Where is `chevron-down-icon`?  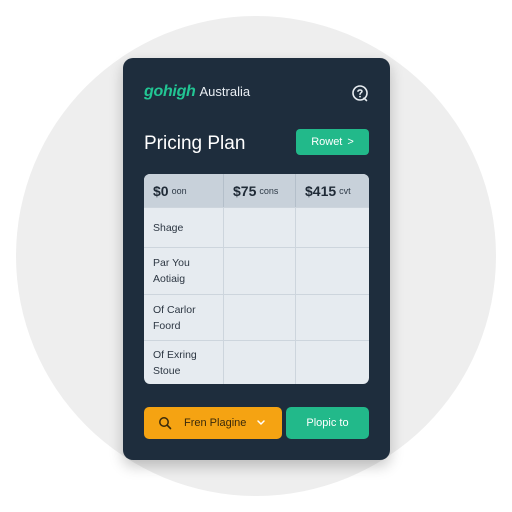 chevron-down-icon is located at coordinates (261, 422).